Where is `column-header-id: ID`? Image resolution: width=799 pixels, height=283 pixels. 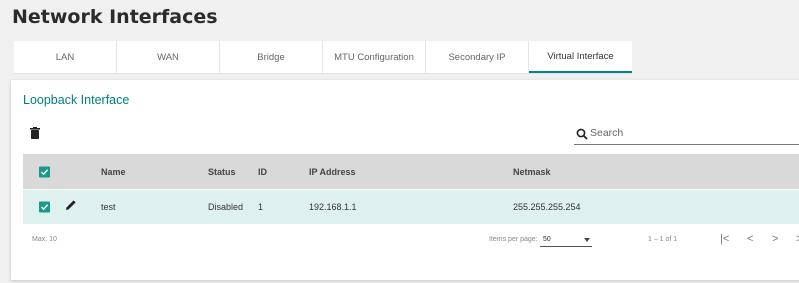 column-header-id: ID is located at coordinates (262, 172).